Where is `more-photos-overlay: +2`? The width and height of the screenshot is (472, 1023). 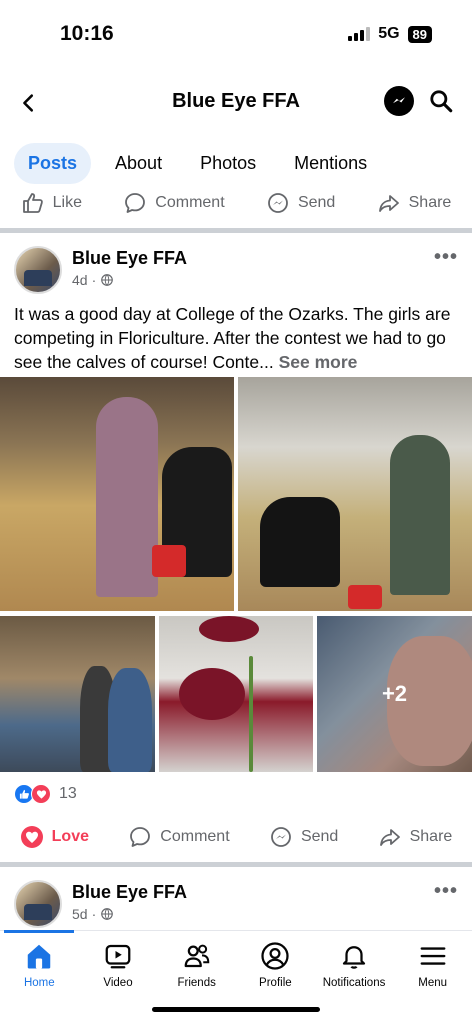 more-photos-overlay: +2 is located at coordinates (394, 694).